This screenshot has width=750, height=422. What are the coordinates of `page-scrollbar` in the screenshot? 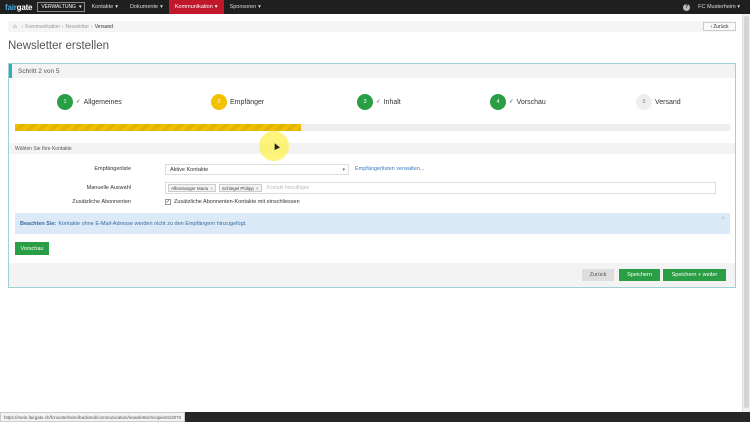 It's located at (746, 213).